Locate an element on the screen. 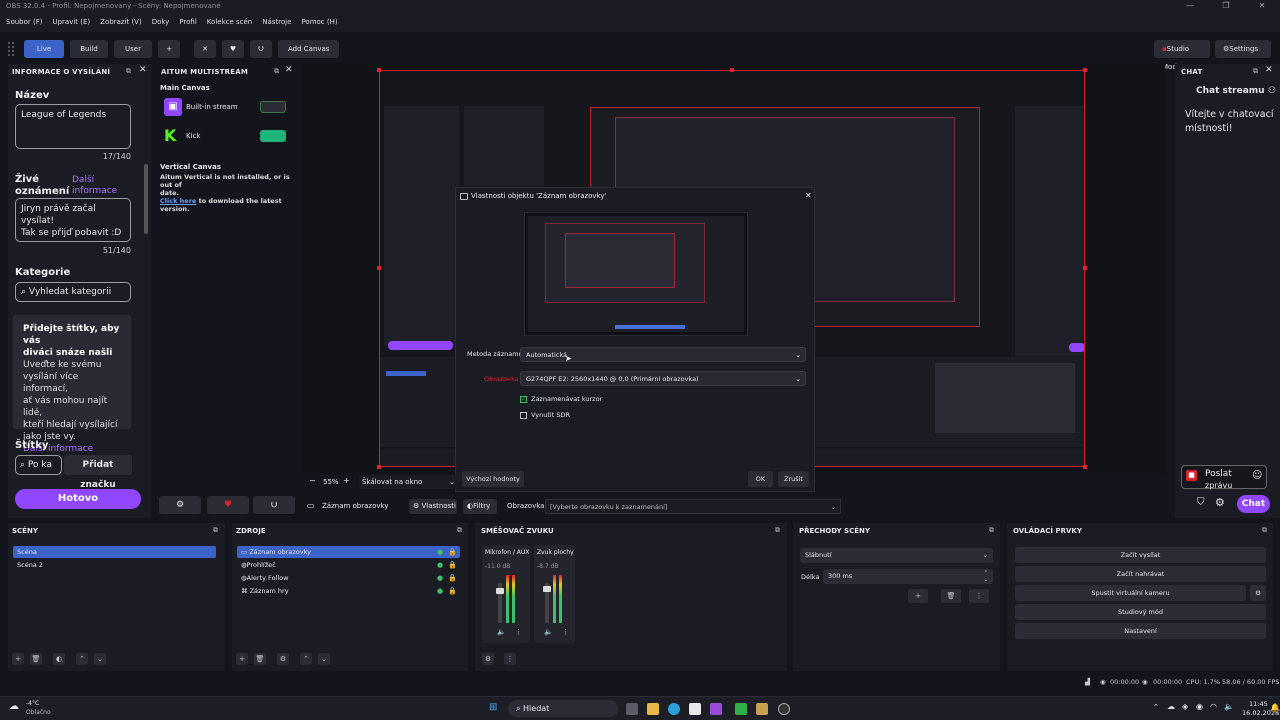 The image size is (1280, 720). add-tag-button: Přidat značku is located at coordinates (98, 472).